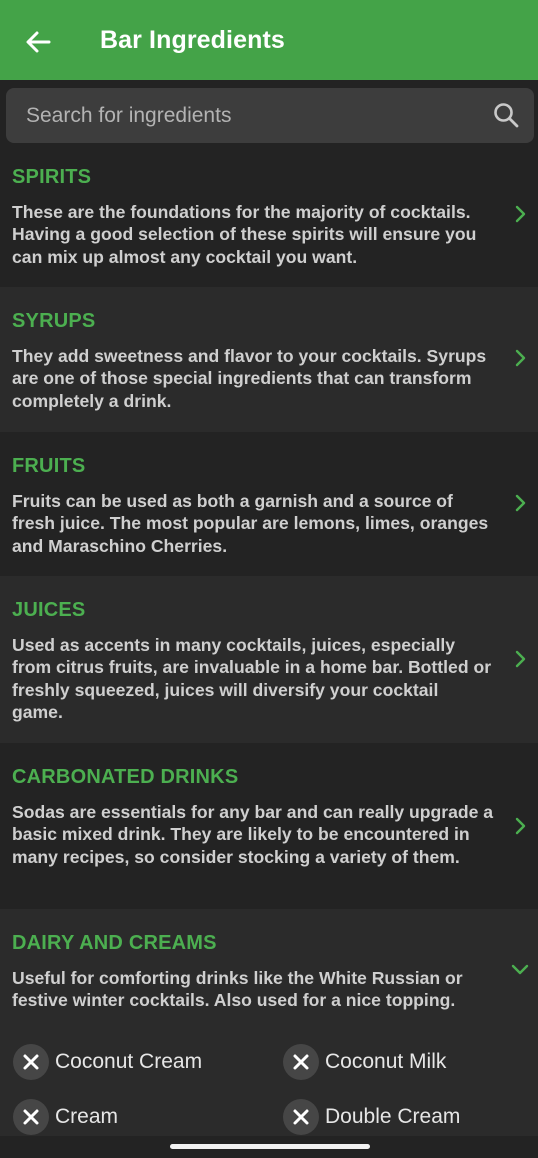 This screenshot has width=538, height=1158. I want to click on search-input, so click(246, 116).